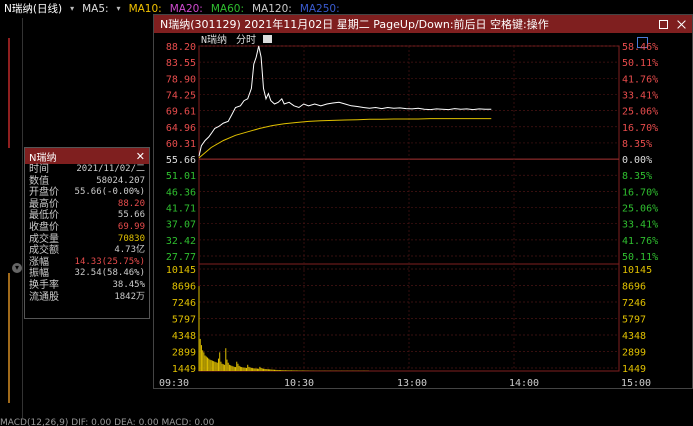 This screenshot has width=693, height=426. Describe the element at coordinates (181, 257) in the screenshot. I see `price-tick-label: 27.77` at that location.